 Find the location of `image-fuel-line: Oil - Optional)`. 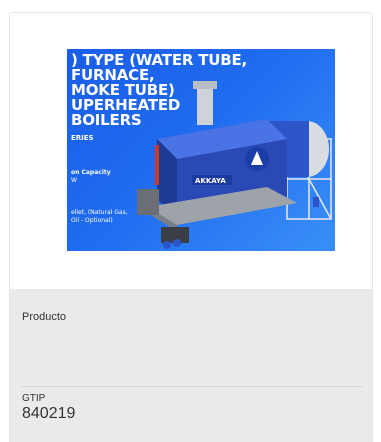

image-fuel-line: Oil - Optional) is located at coordinates (92, 220).